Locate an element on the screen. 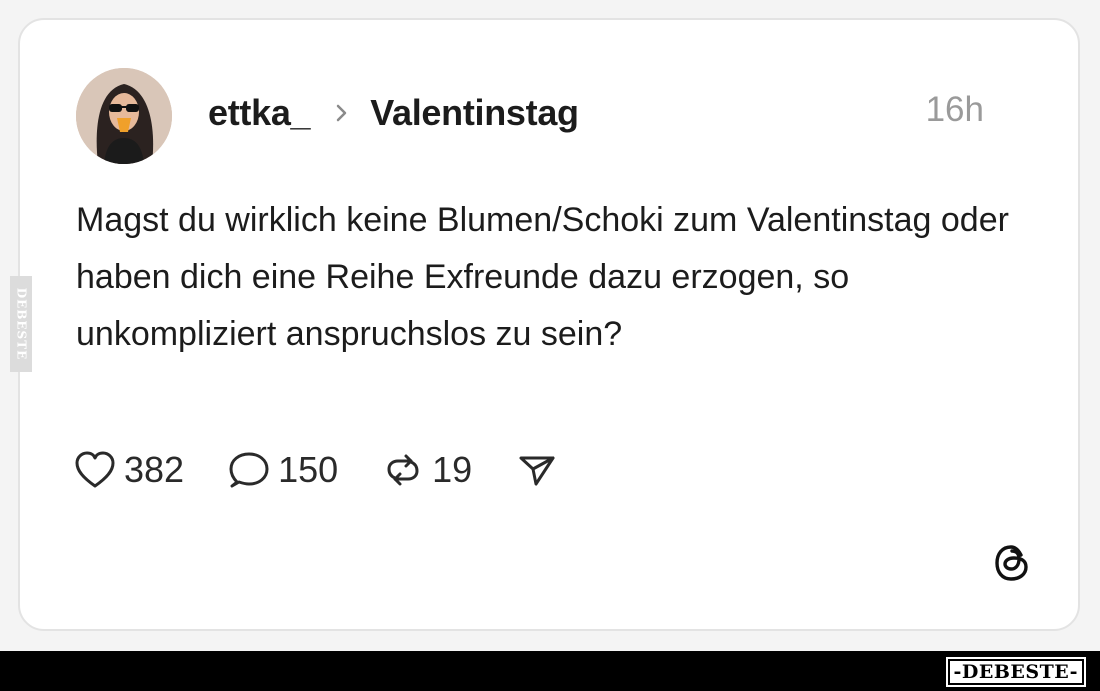 This screenshot has width=1100, height=691. avatar-image is located at coordinates (124, 116).